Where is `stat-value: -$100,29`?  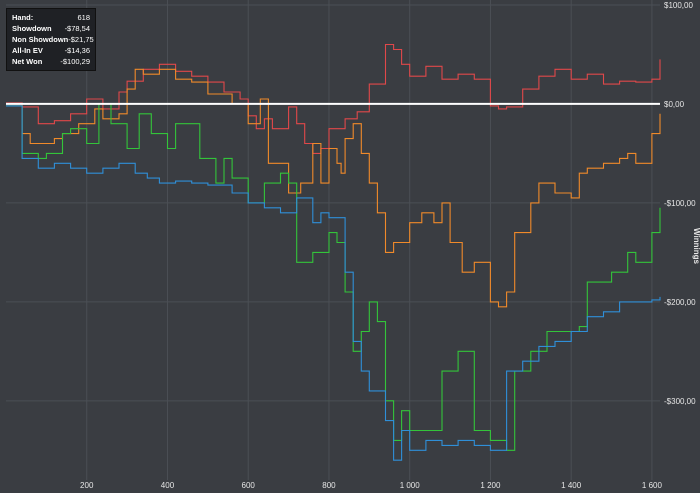
stat-value: -$100,29 is located at coordinates (75, 61).